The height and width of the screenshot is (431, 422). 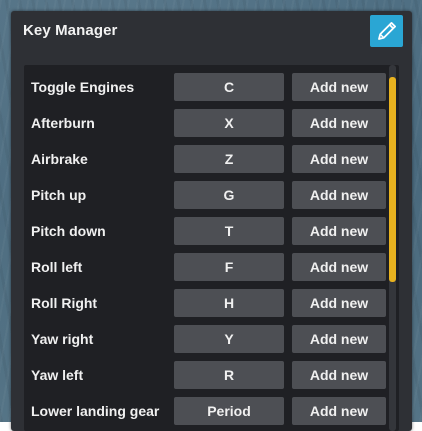 What do you see at coordinates (229, 123) in the screenshot?
I see `key-button: X` at bounding box center [229, 123].